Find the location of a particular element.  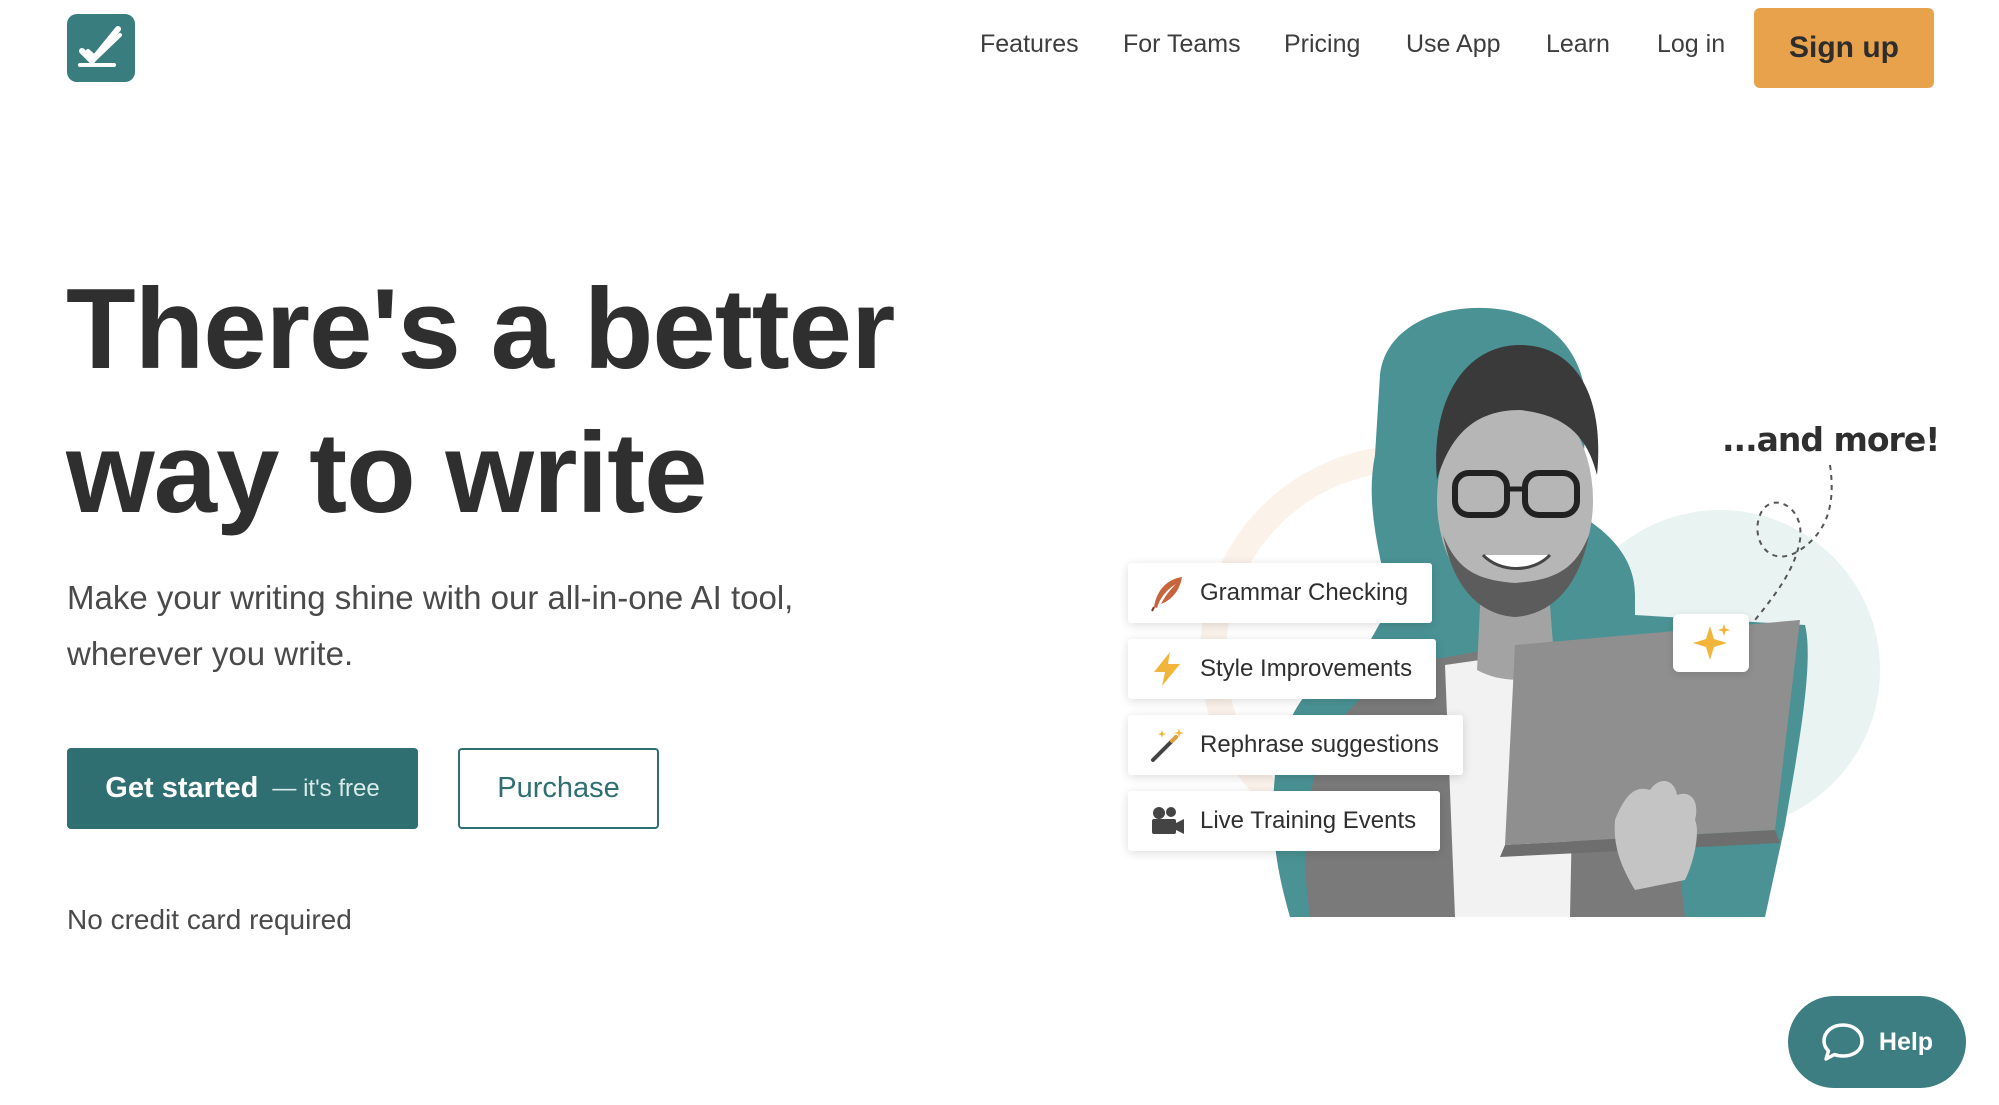

feature-card-style: Style Improvements is located at coordinates (1282, 669).